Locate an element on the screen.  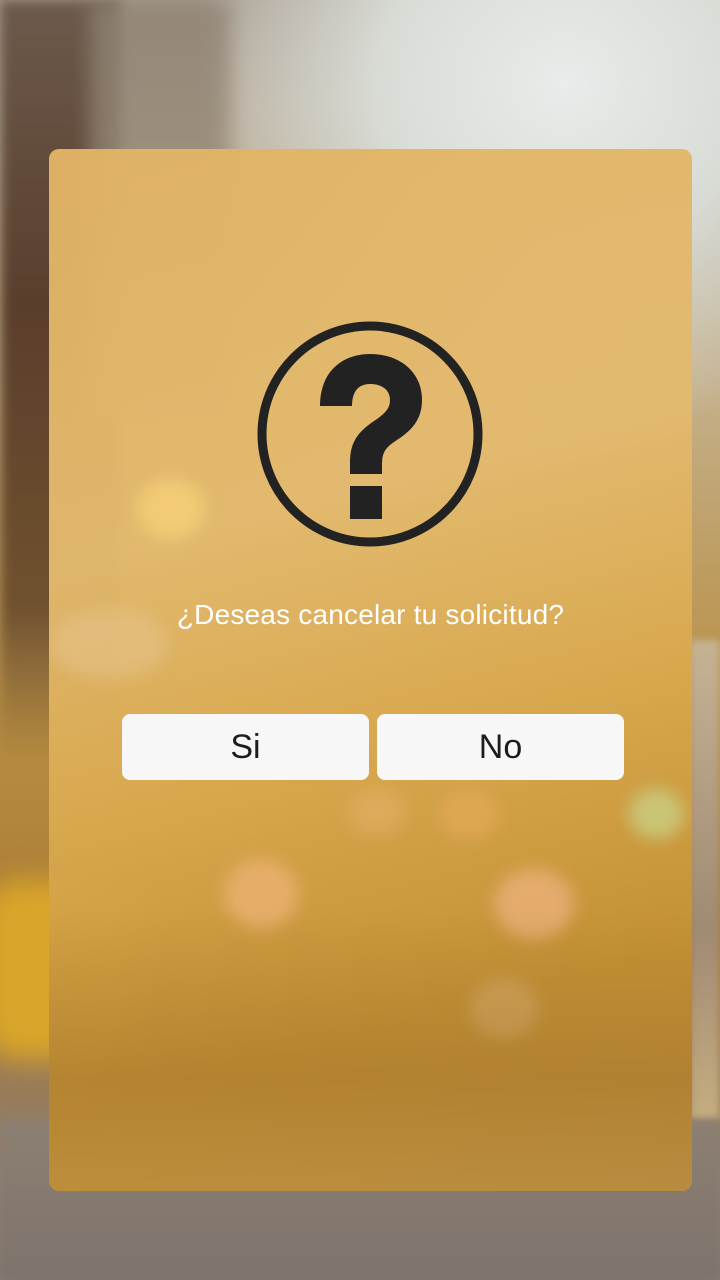
question-mark-circle-icon is located at coordinates (370, 434).